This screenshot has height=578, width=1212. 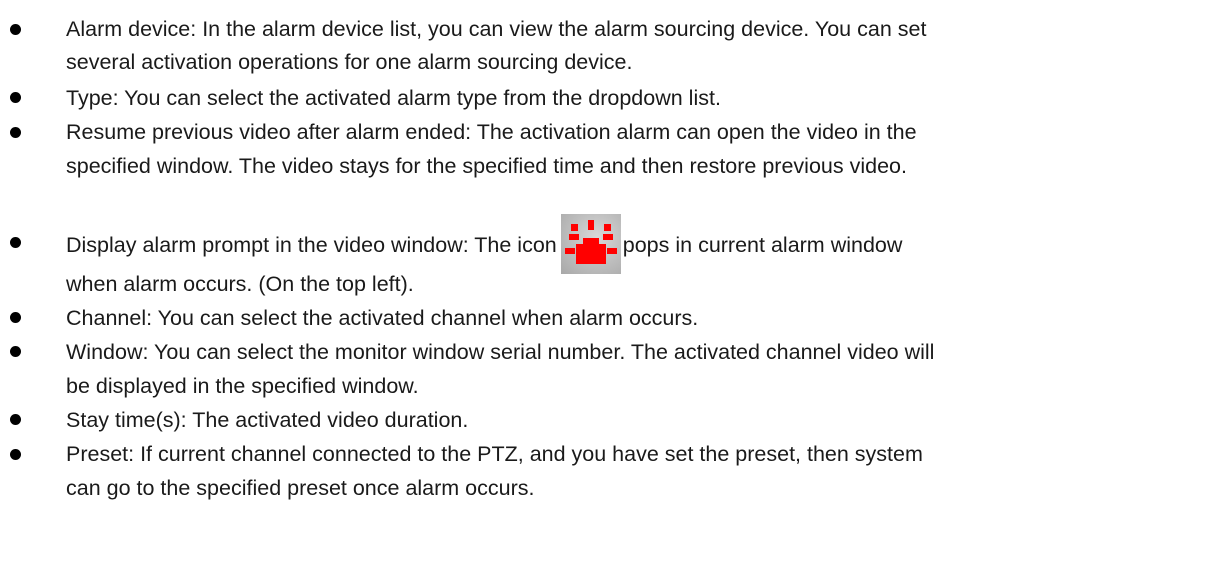 I want to click on list-item-line: be displayed in the specified window., so click(x=242, y=386).